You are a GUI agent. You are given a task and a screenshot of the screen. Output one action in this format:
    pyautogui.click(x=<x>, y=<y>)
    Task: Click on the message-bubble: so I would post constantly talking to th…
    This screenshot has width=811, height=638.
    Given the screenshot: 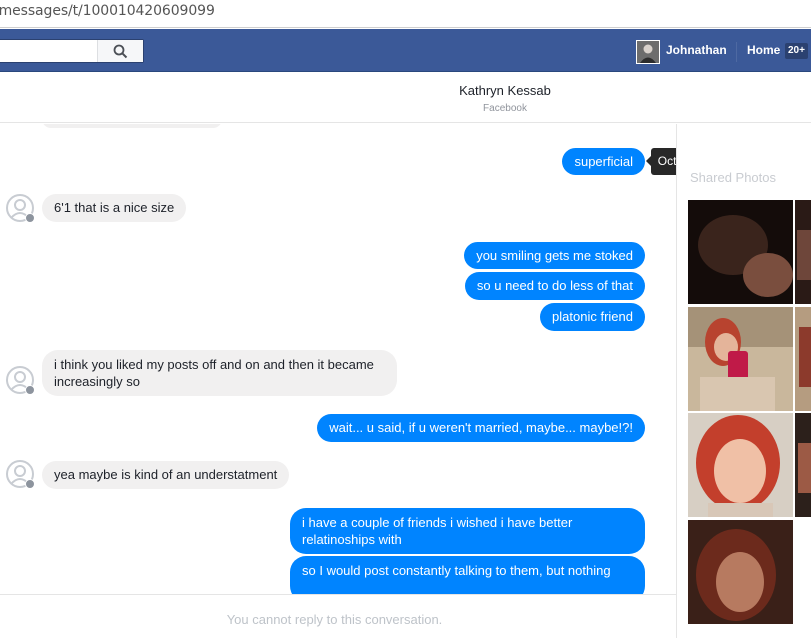 What is the action you would take?
    pyautogui.click(x=467, y=575)
    